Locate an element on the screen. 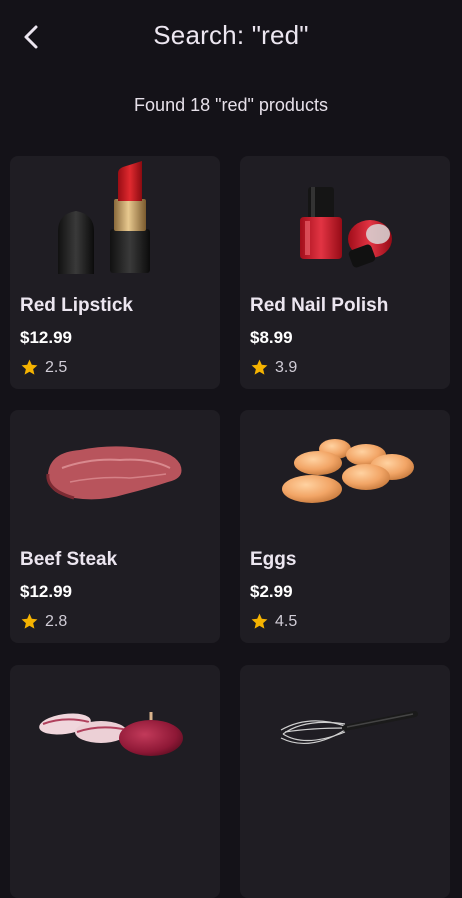 The image size is (462, 898). whisk-icon is located at coordinates (345, 727).